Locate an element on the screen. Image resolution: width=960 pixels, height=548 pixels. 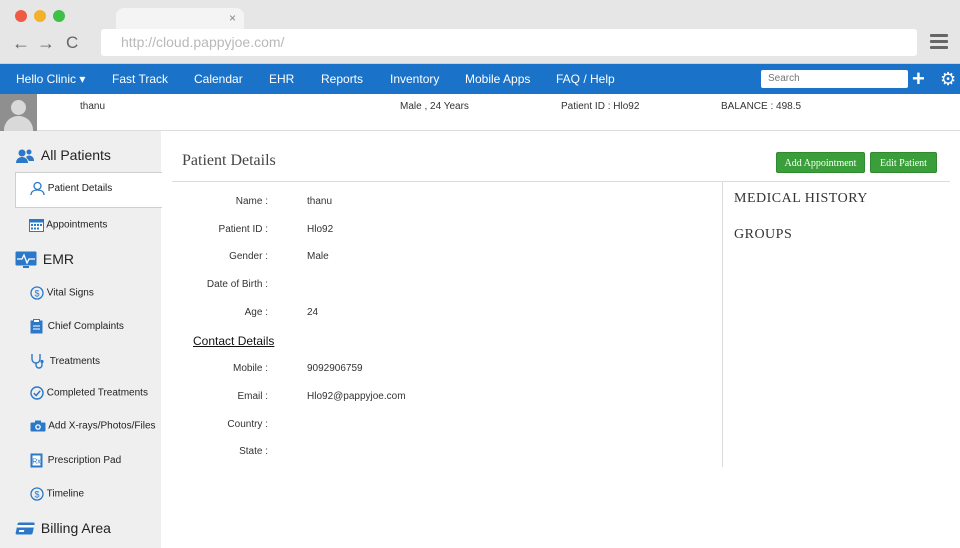
clinic-dropdown: Hello Clinic ▾ is located at coordinates (50, 79).